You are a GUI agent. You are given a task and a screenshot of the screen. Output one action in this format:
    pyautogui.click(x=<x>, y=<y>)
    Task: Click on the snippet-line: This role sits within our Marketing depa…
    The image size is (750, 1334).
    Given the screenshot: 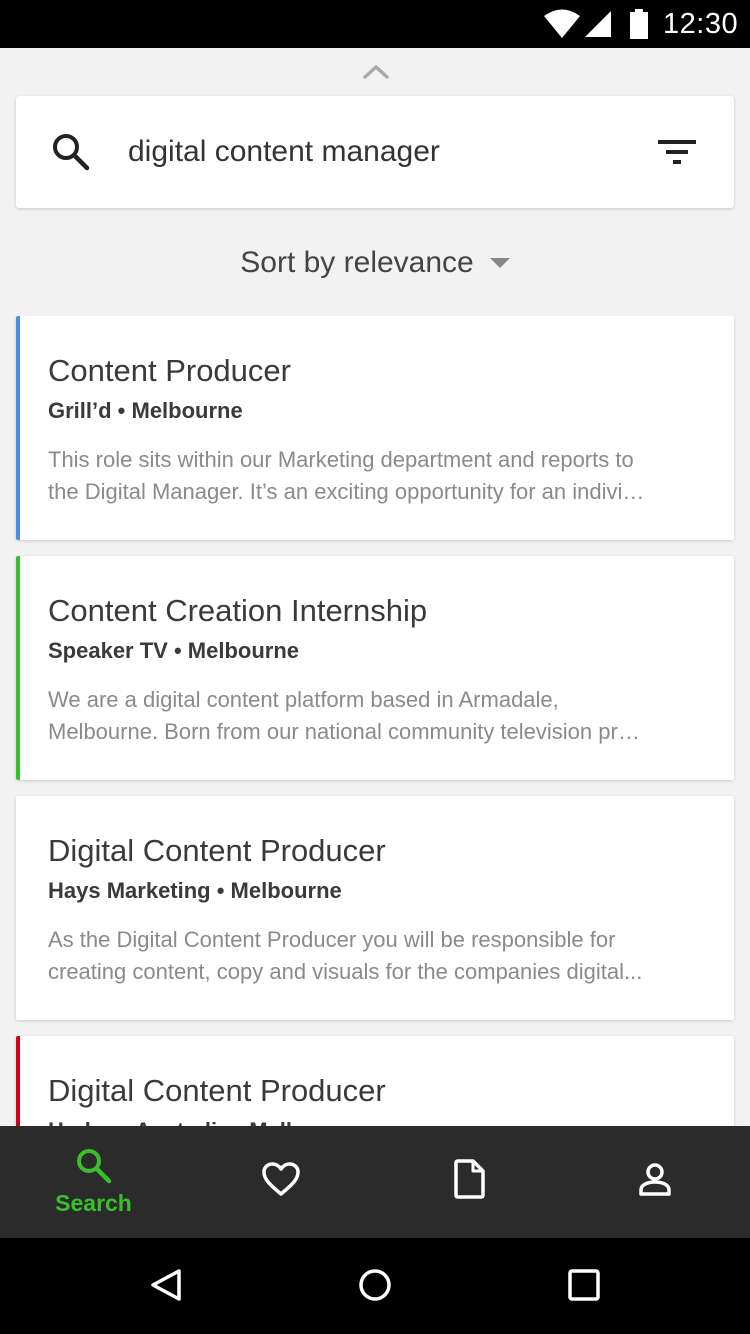 What is the action you would take?
    pyautogui.click(x=341, y=459)
    